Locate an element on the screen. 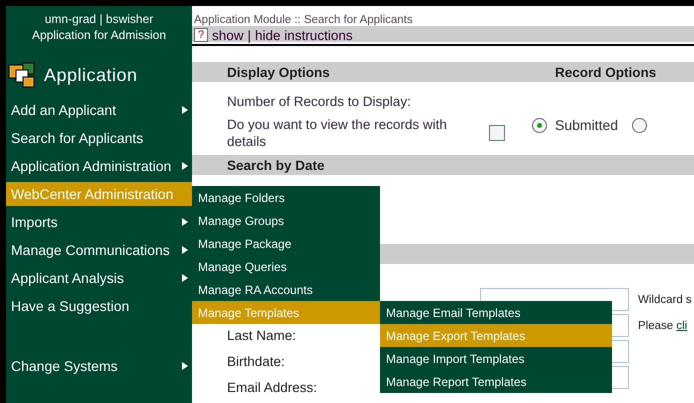 The width and height of the screenshot is (694, 403). help-link: cli is located at coordinates (682, 326).